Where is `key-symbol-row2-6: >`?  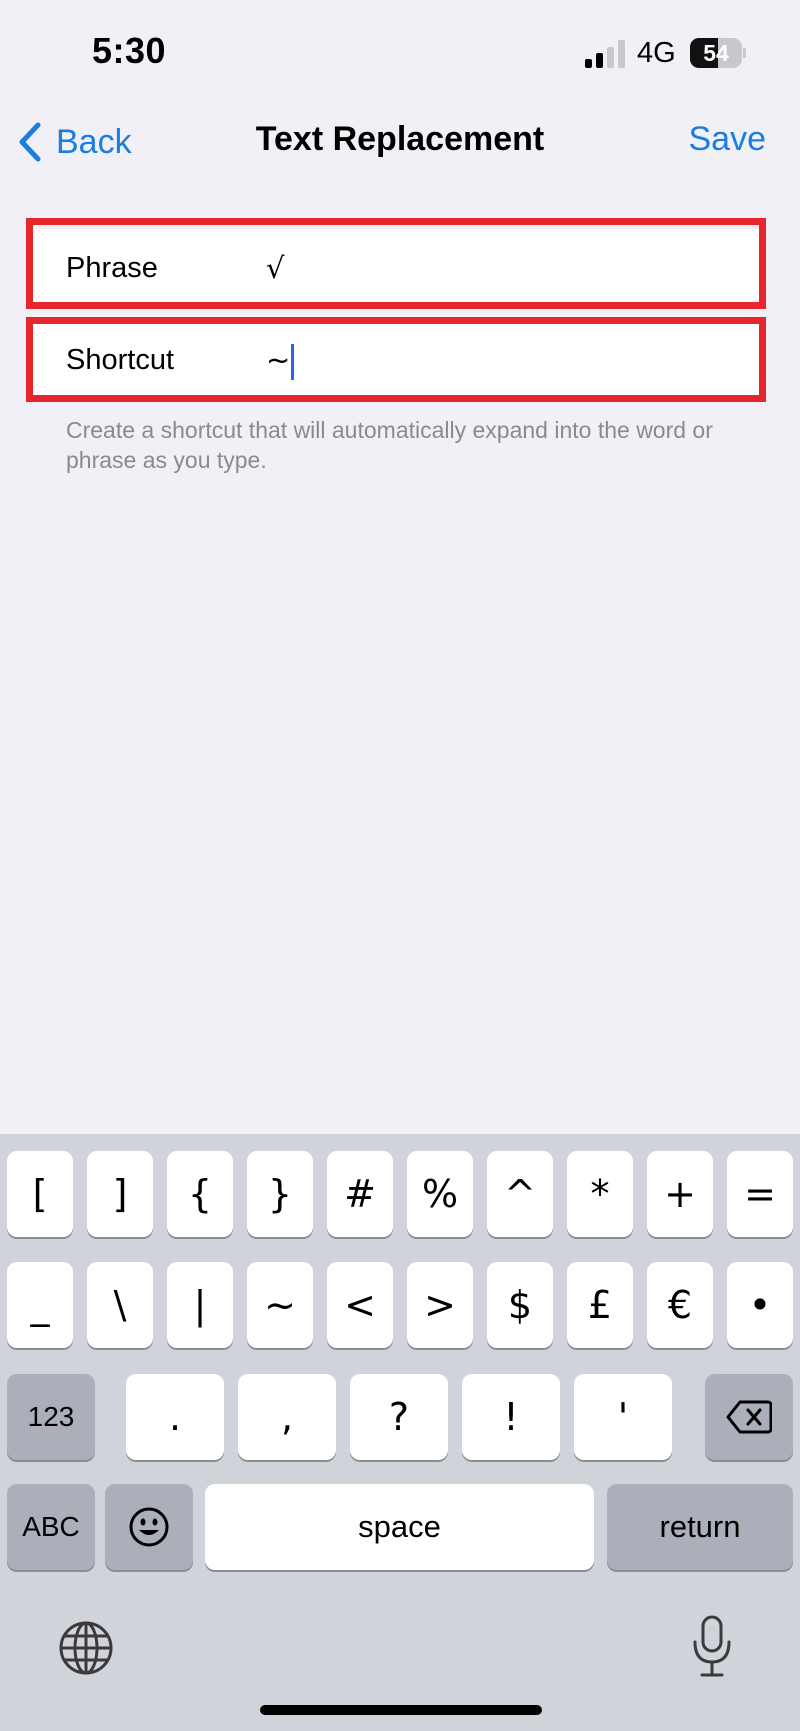
key-symbol-row2-6: > is located at coordinates (440, 1305).